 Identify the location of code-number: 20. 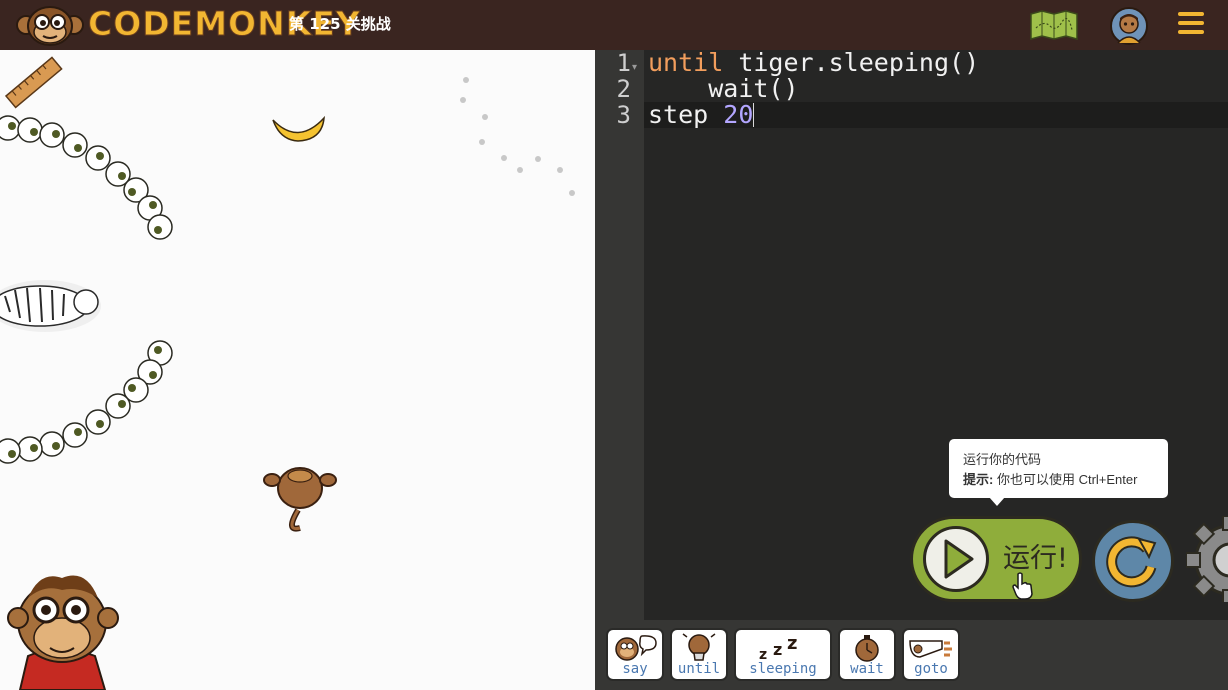
(738, 114).